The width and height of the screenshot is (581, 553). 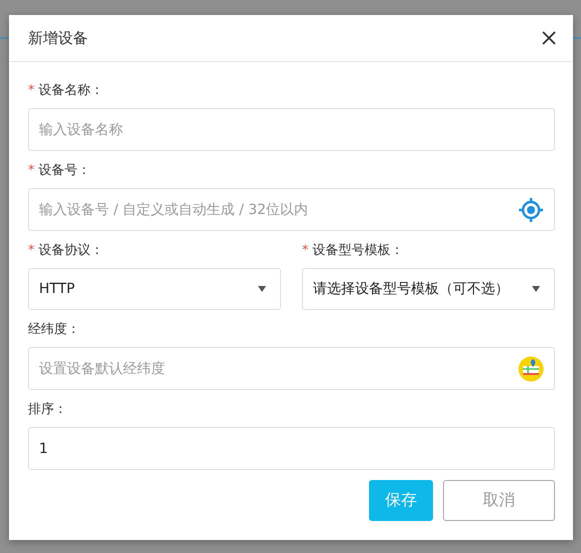 I want to click on target-icon, so click(x=531, y=209).